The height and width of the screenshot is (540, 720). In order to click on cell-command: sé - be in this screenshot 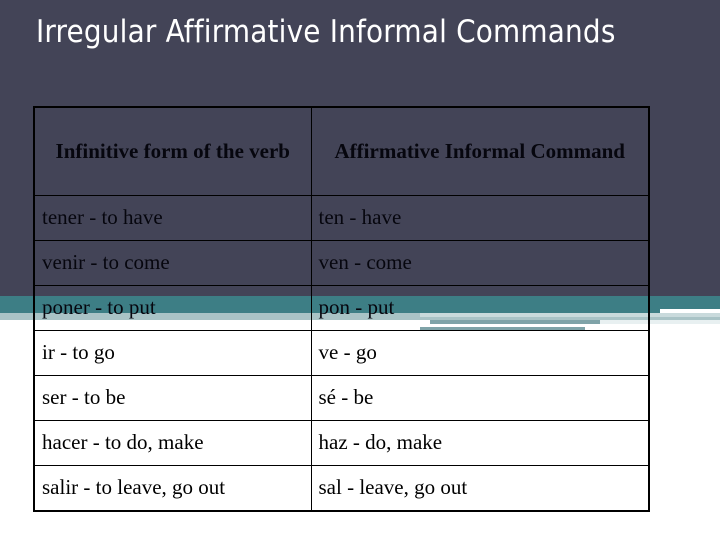, I will do `click(480, 398)`.